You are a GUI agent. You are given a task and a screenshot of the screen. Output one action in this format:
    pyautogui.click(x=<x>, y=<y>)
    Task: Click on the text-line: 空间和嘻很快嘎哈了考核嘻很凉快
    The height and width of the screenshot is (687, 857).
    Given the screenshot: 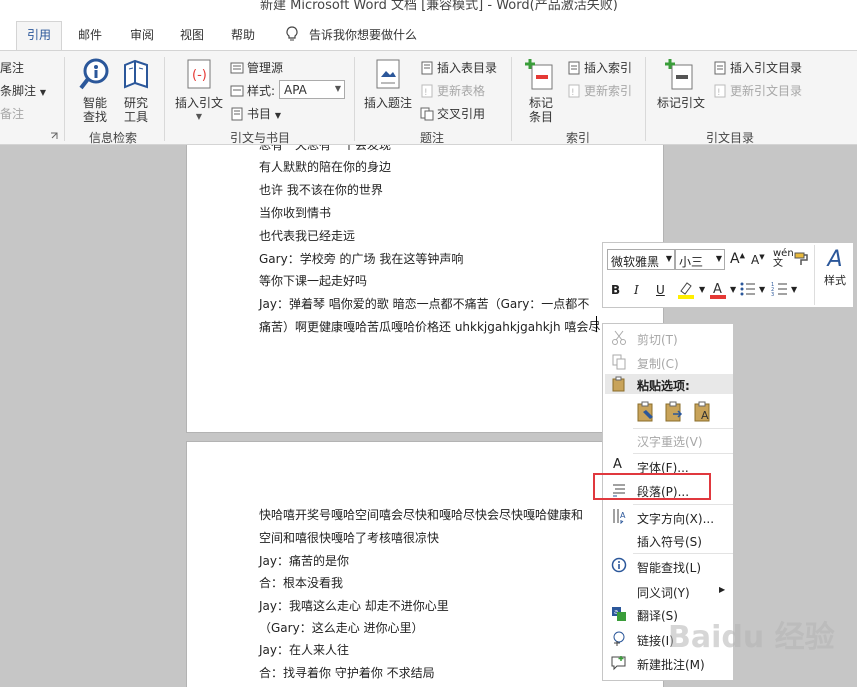 What is the action you would take?
    pyautogui.click(x=349, y=537)
    